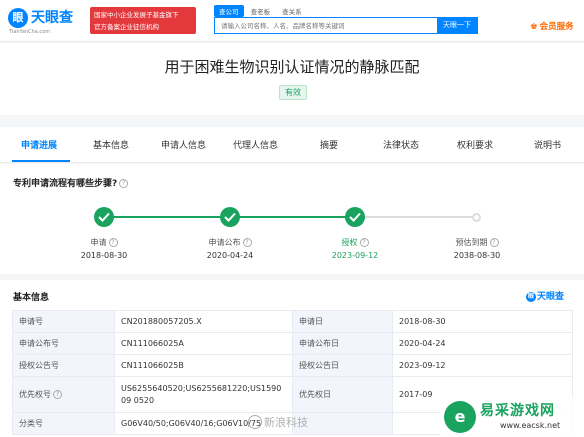 The height and width of the screenshot is (437, 584). Describe the element at coordinates (482, 343) in the screenshot. I see `field-value: 2020-04-24` at that location.